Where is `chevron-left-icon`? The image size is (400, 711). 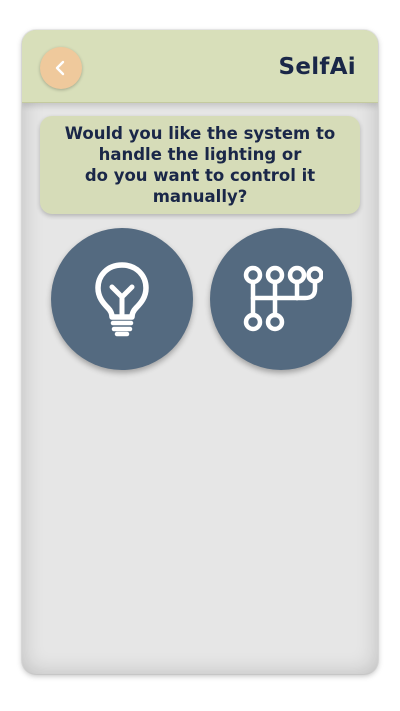
chevron-left-icon is located at coordinates (60, 68).